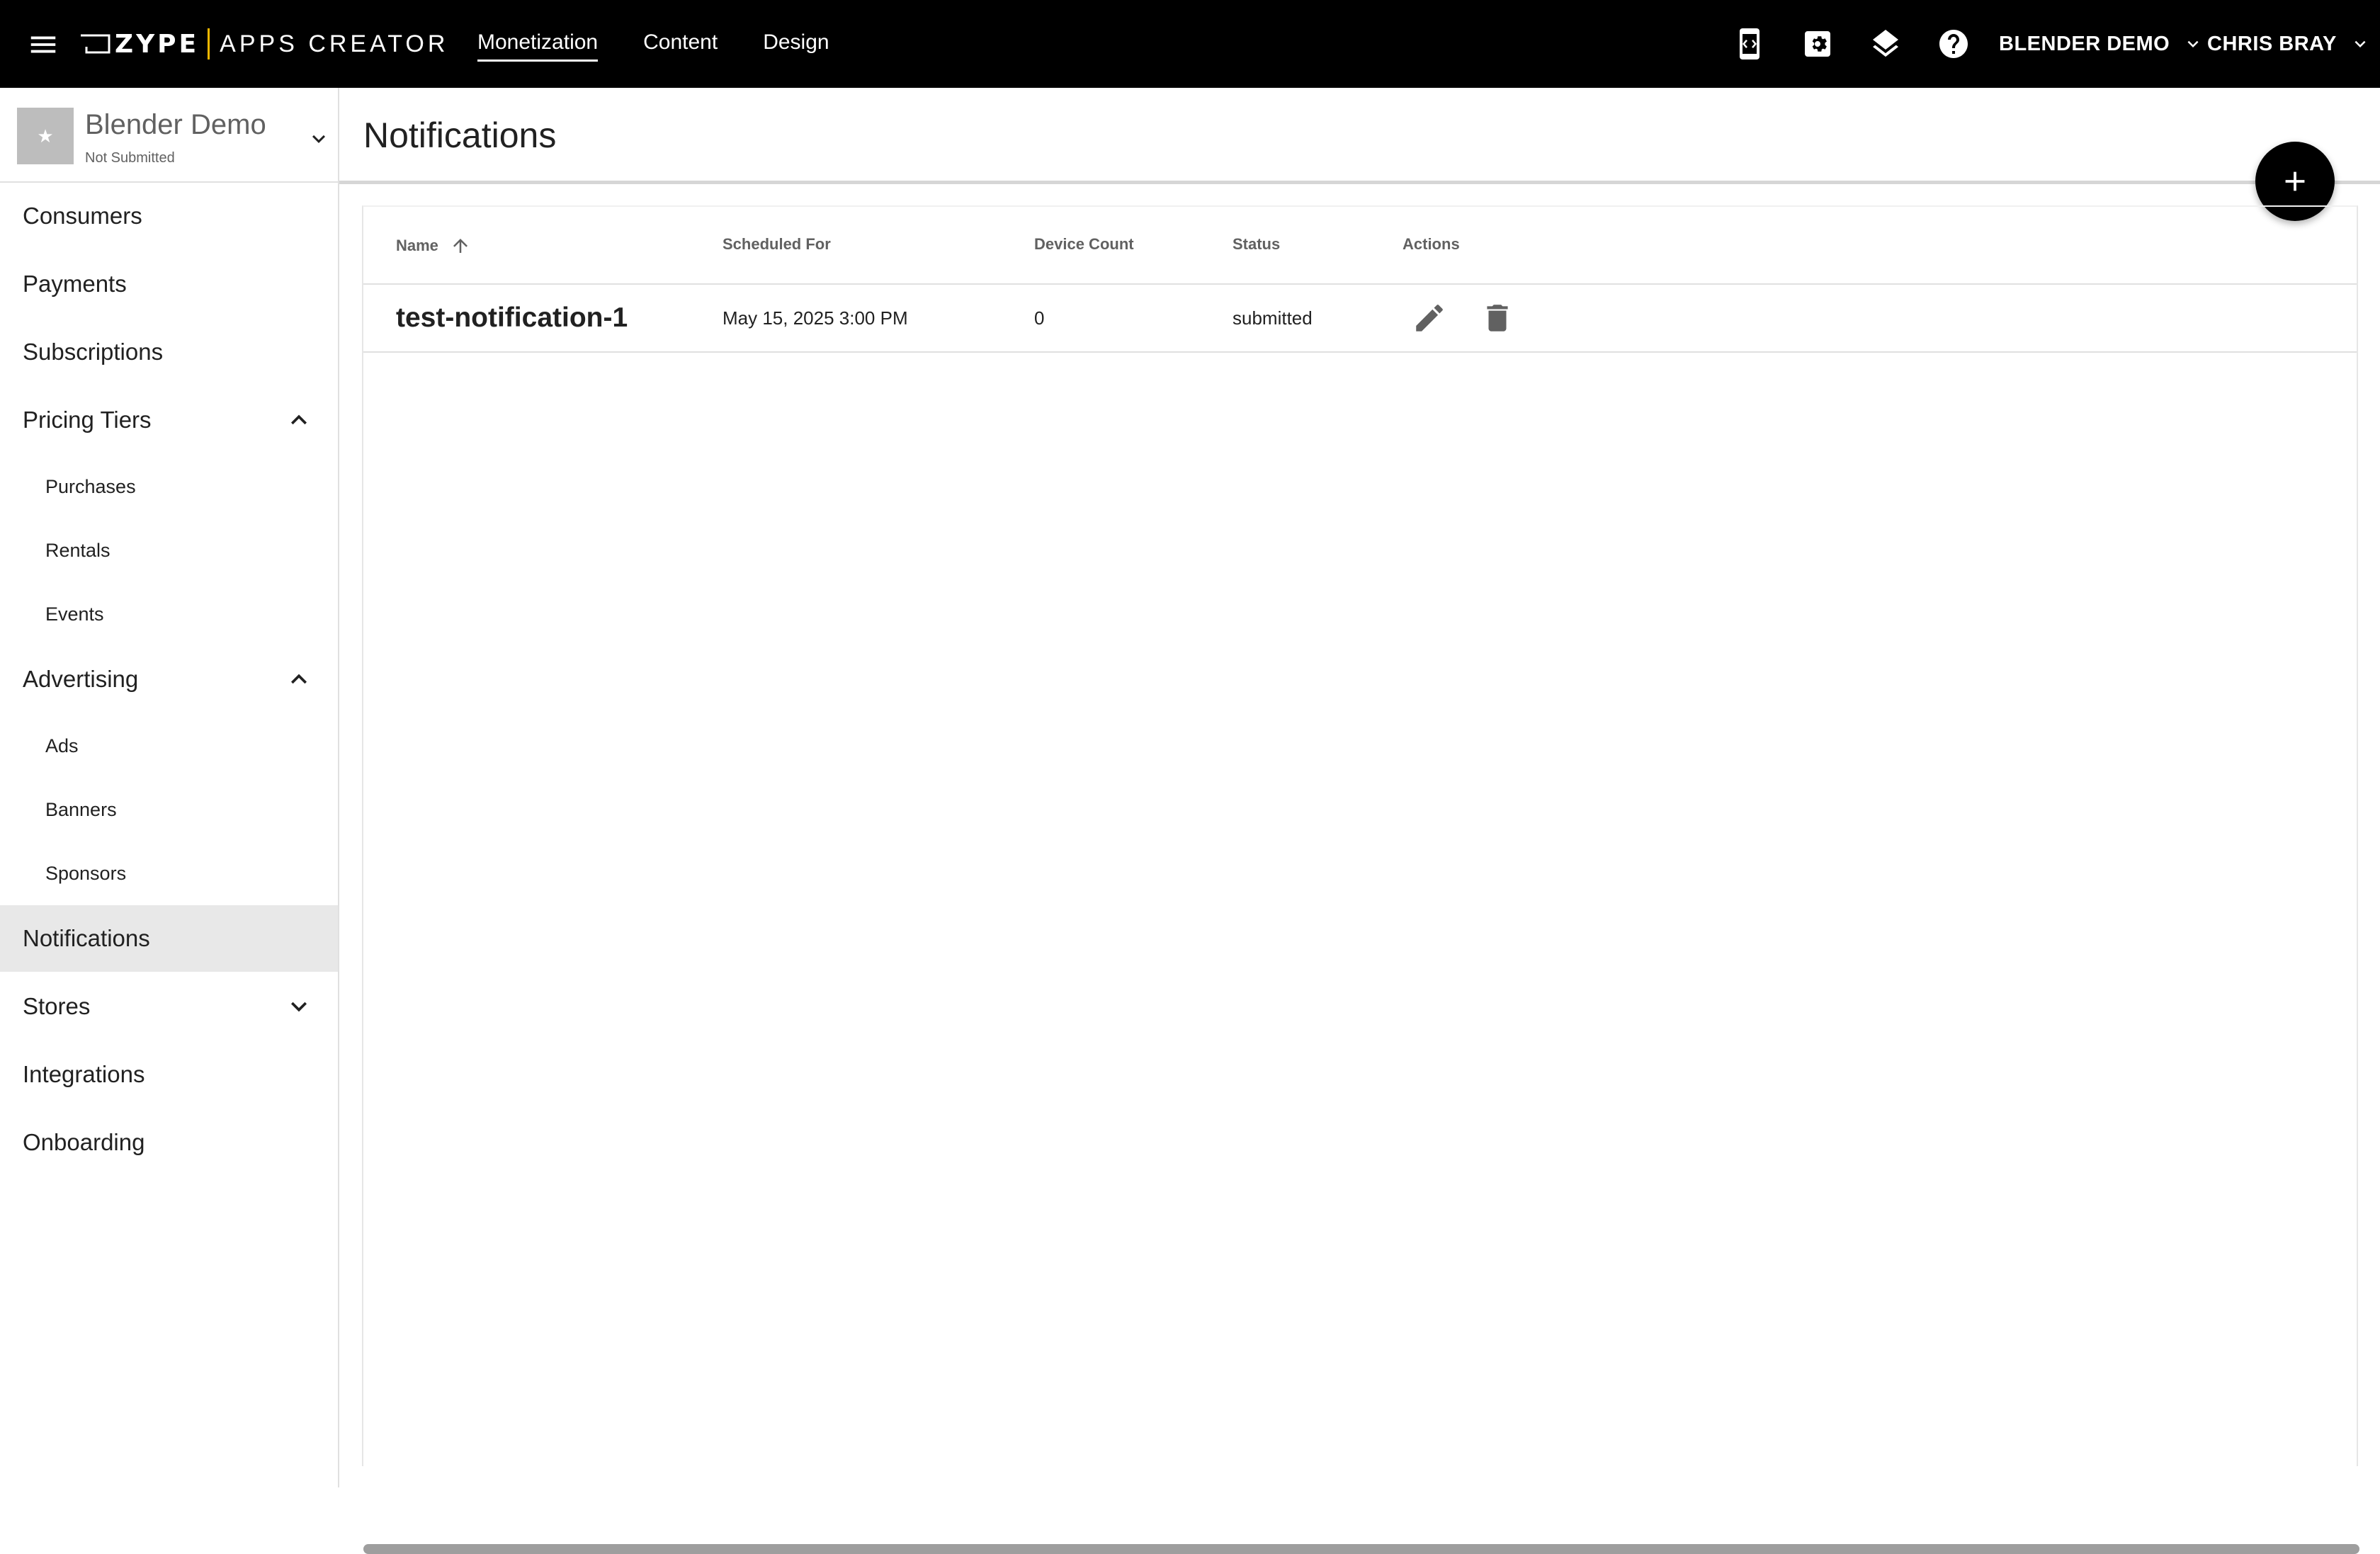 The width and height of the screenshot is (2380, 1554). What do you see at coordinates (169, 352) in the screenshot?
I see `sidebar-item-subscriptions: Subscriptions` at bounding box center [169, 352].